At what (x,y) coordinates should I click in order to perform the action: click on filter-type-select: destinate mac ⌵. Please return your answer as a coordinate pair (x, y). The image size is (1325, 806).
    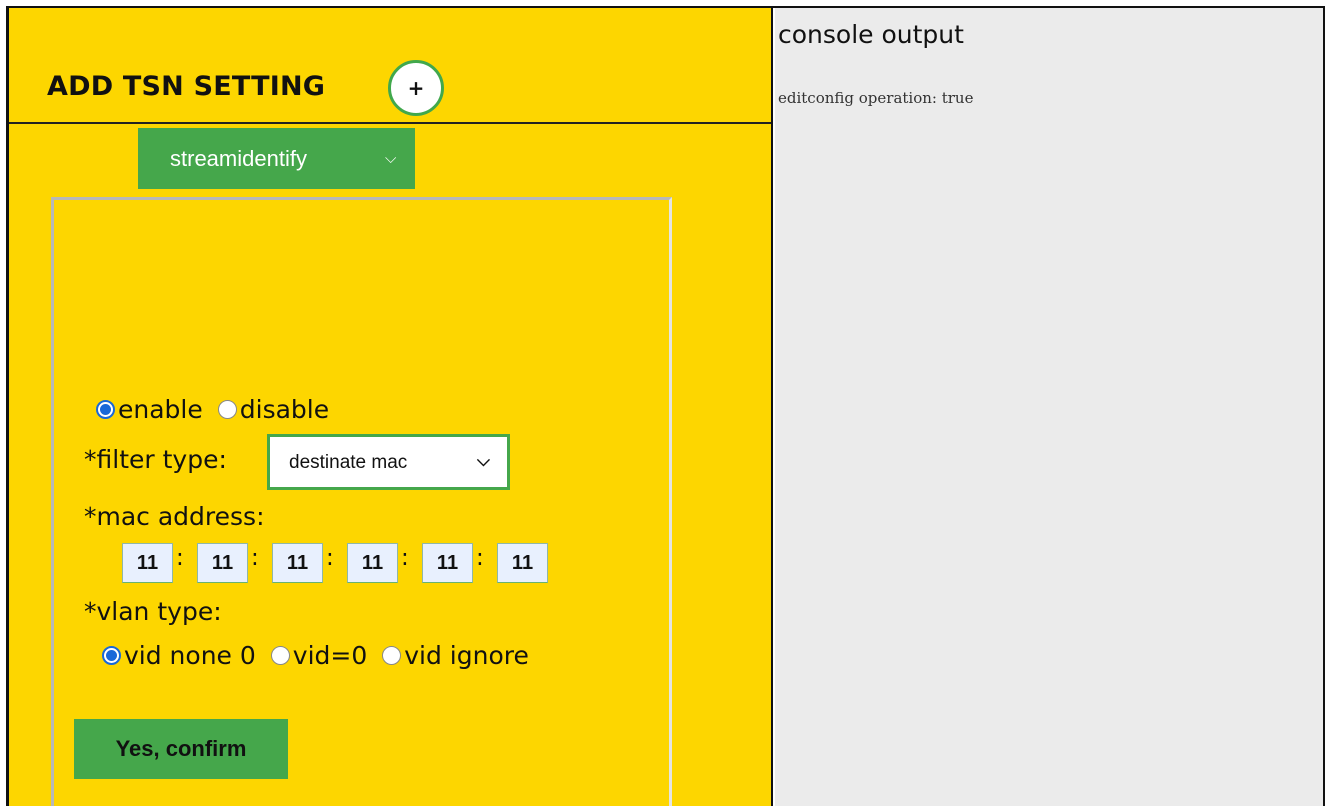
    Looking at the image, I should click on (388, 462).